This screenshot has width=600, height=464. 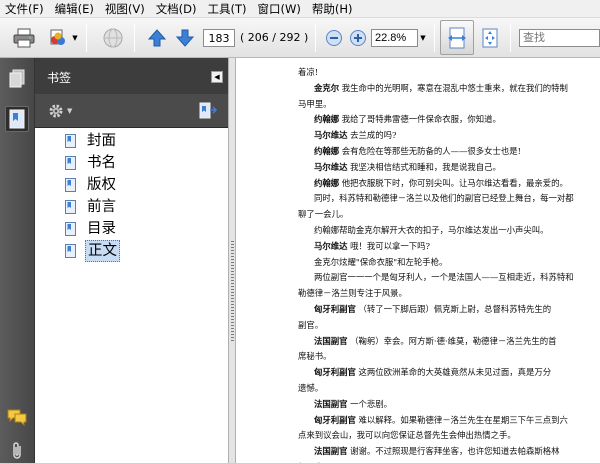 I want to click on arrow-down-icon, so click(x=185, y=38).